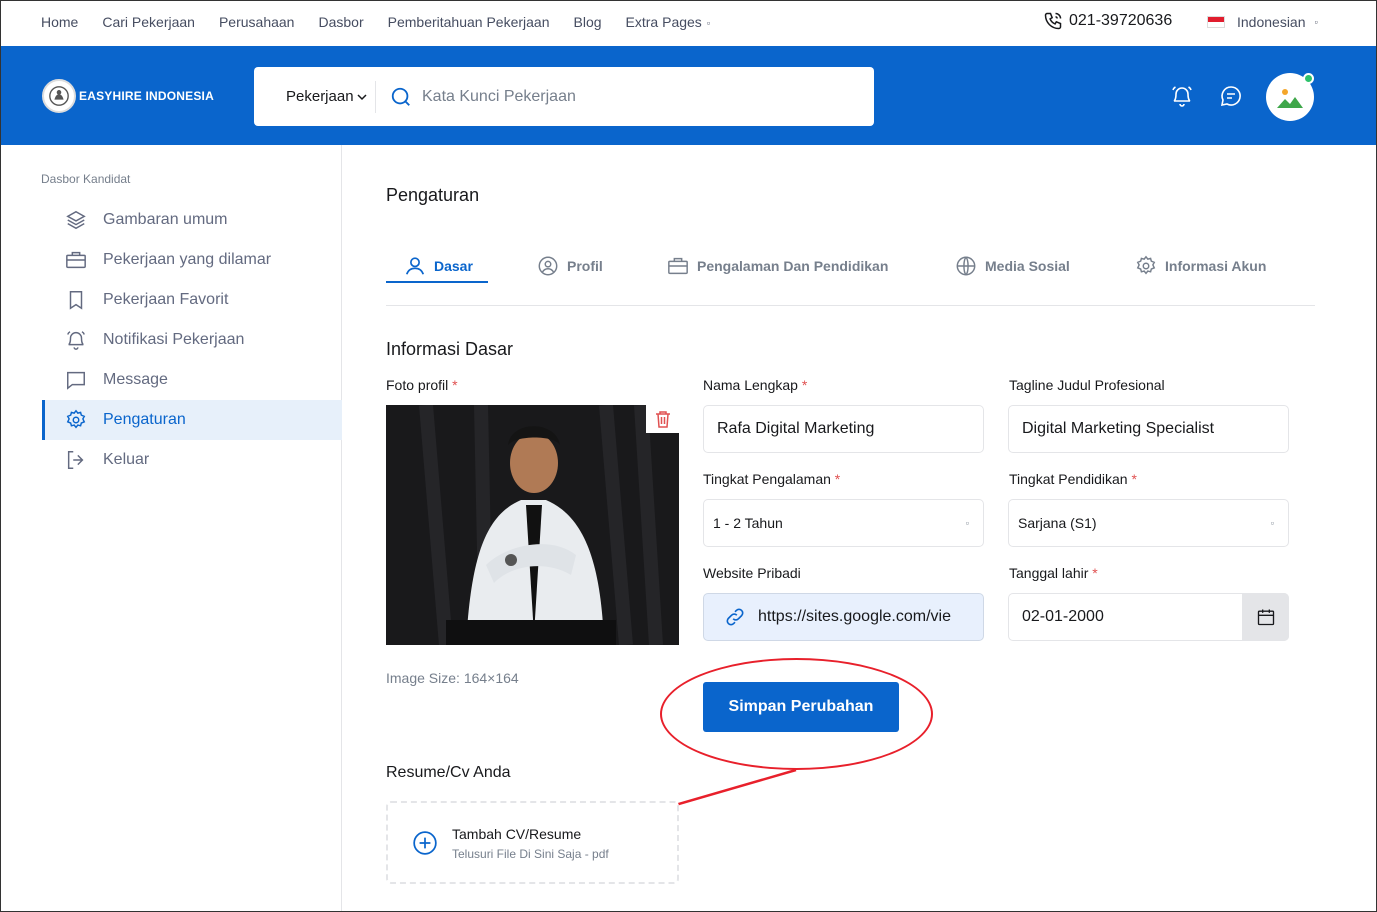  I want to click on search-bar: Pekerjaan, so click(564, 96).